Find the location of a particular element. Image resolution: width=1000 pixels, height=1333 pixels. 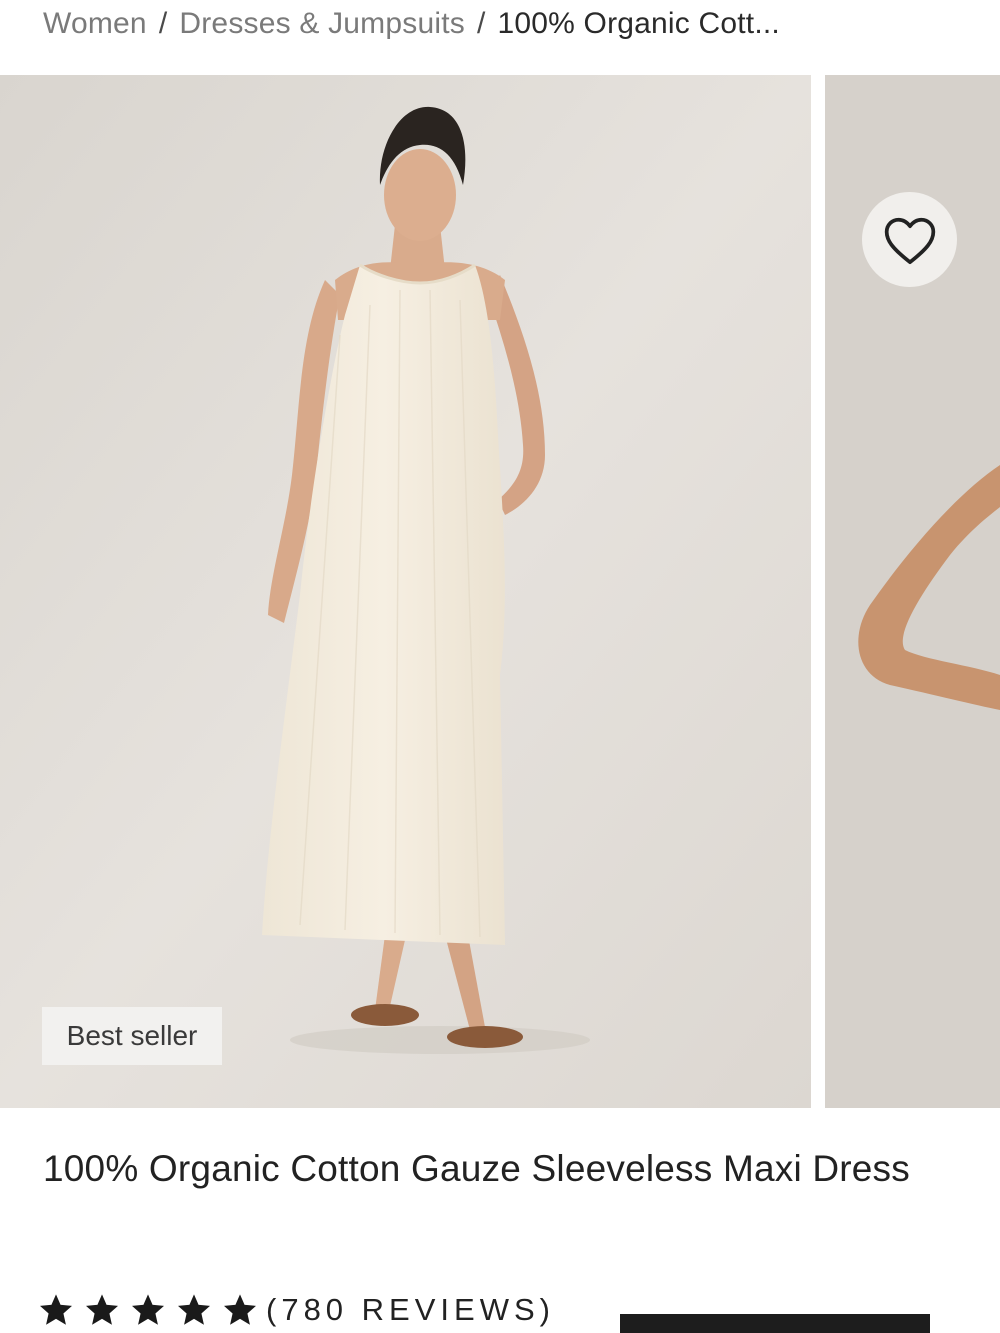

heart-icon is located at coordinates (909, 240).